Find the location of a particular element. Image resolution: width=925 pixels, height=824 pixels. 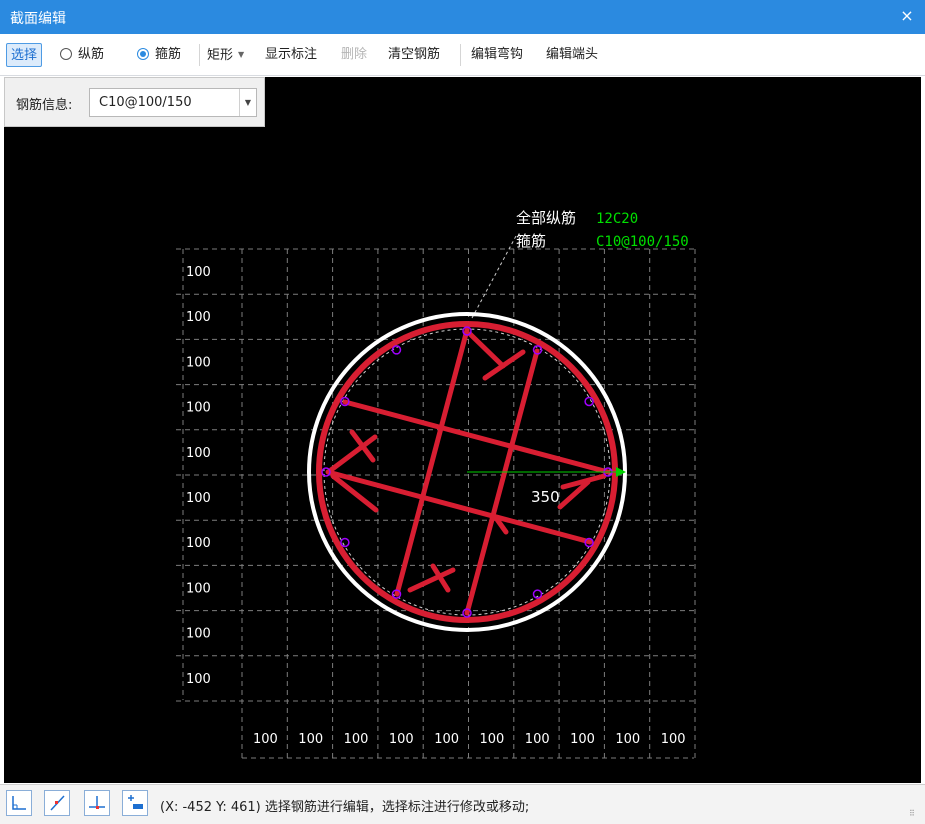

status-bar: (X: -452 Y: 461) 选择钢筋进行编辑，选择标注进行修改或移动; ⠿ is located at coordinates (462, 804).